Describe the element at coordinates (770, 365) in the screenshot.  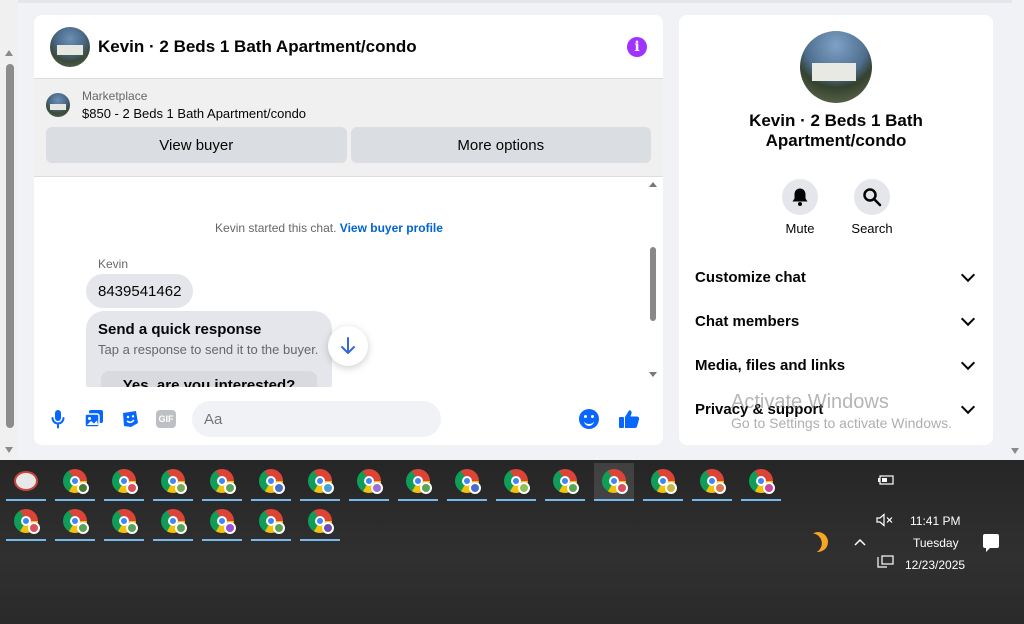
I see `media-files-links-label: Media, files and links` at that location.